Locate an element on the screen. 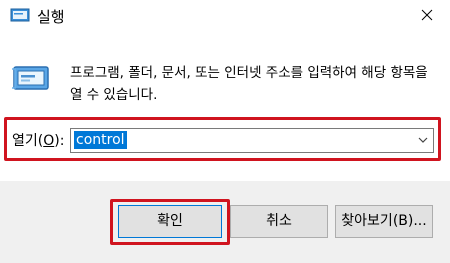 The width and height of the screenshot is (450, 263). ok-button: 확인 is located at coordinates (170, 221).